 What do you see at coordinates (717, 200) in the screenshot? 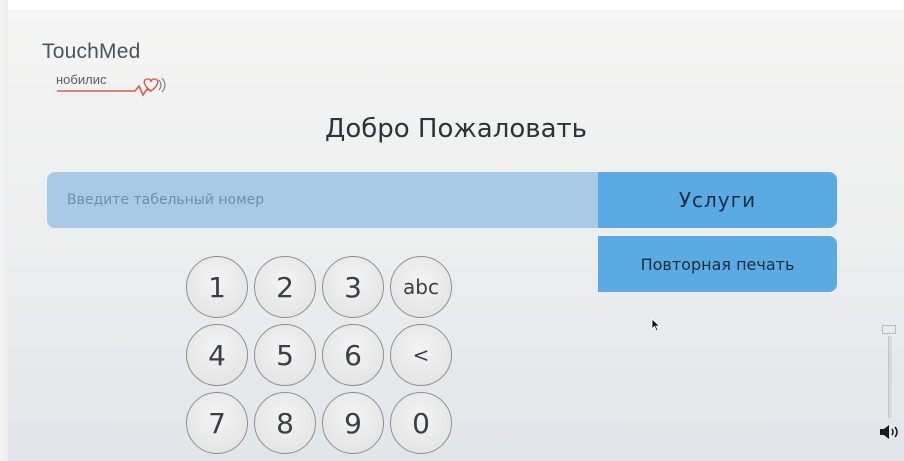
I see `services-button: Услуги` at bounding box center [717, 200].